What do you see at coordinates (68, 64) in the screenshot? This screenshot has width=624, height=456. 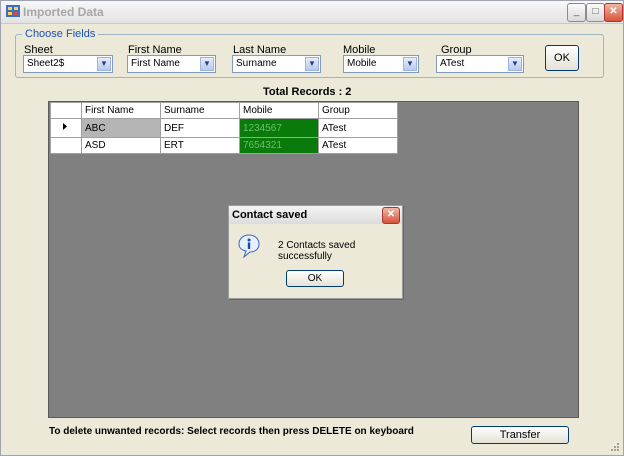 I see `sheet-combo: Sheet2$ ▼` at bounding box center [68, 64].